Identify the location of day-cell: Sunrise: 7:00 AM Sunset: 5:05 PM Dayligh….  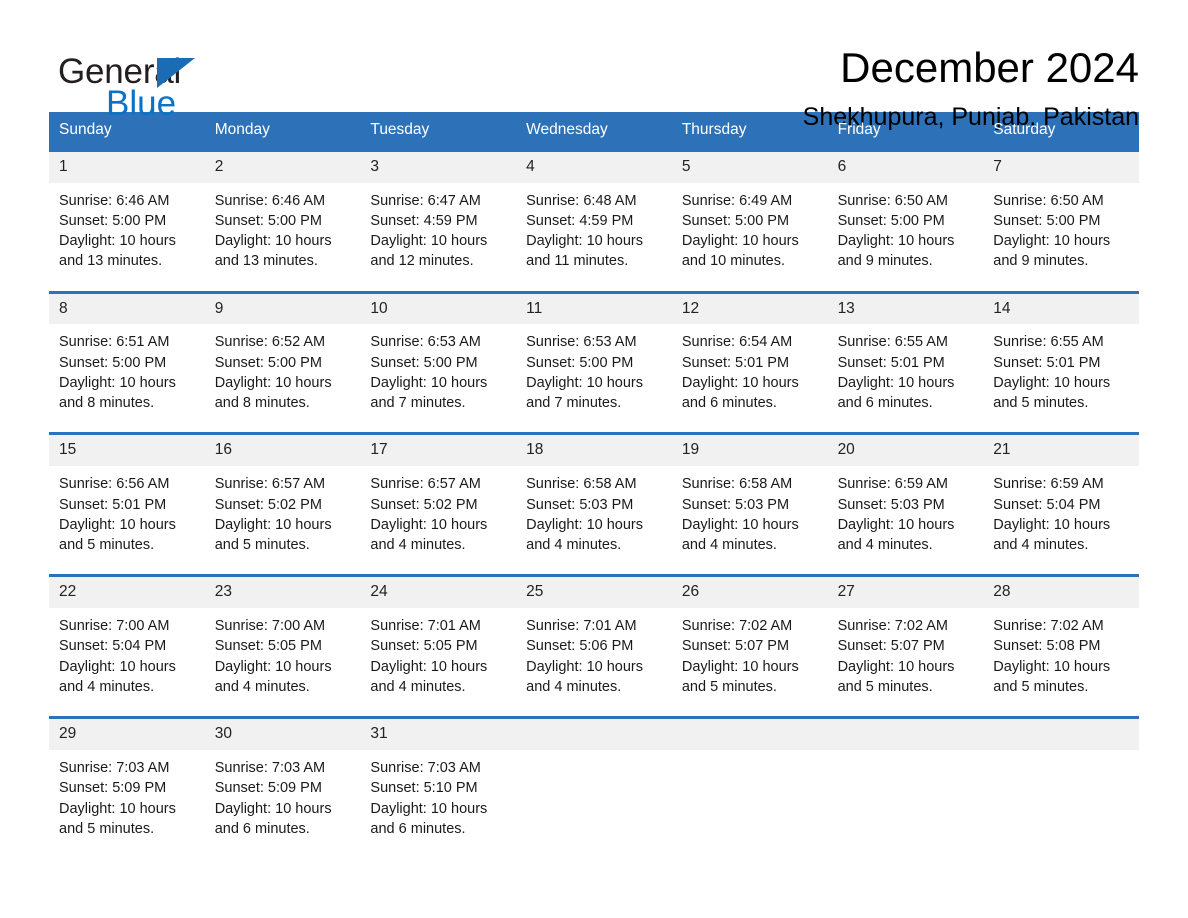
(283, 662).